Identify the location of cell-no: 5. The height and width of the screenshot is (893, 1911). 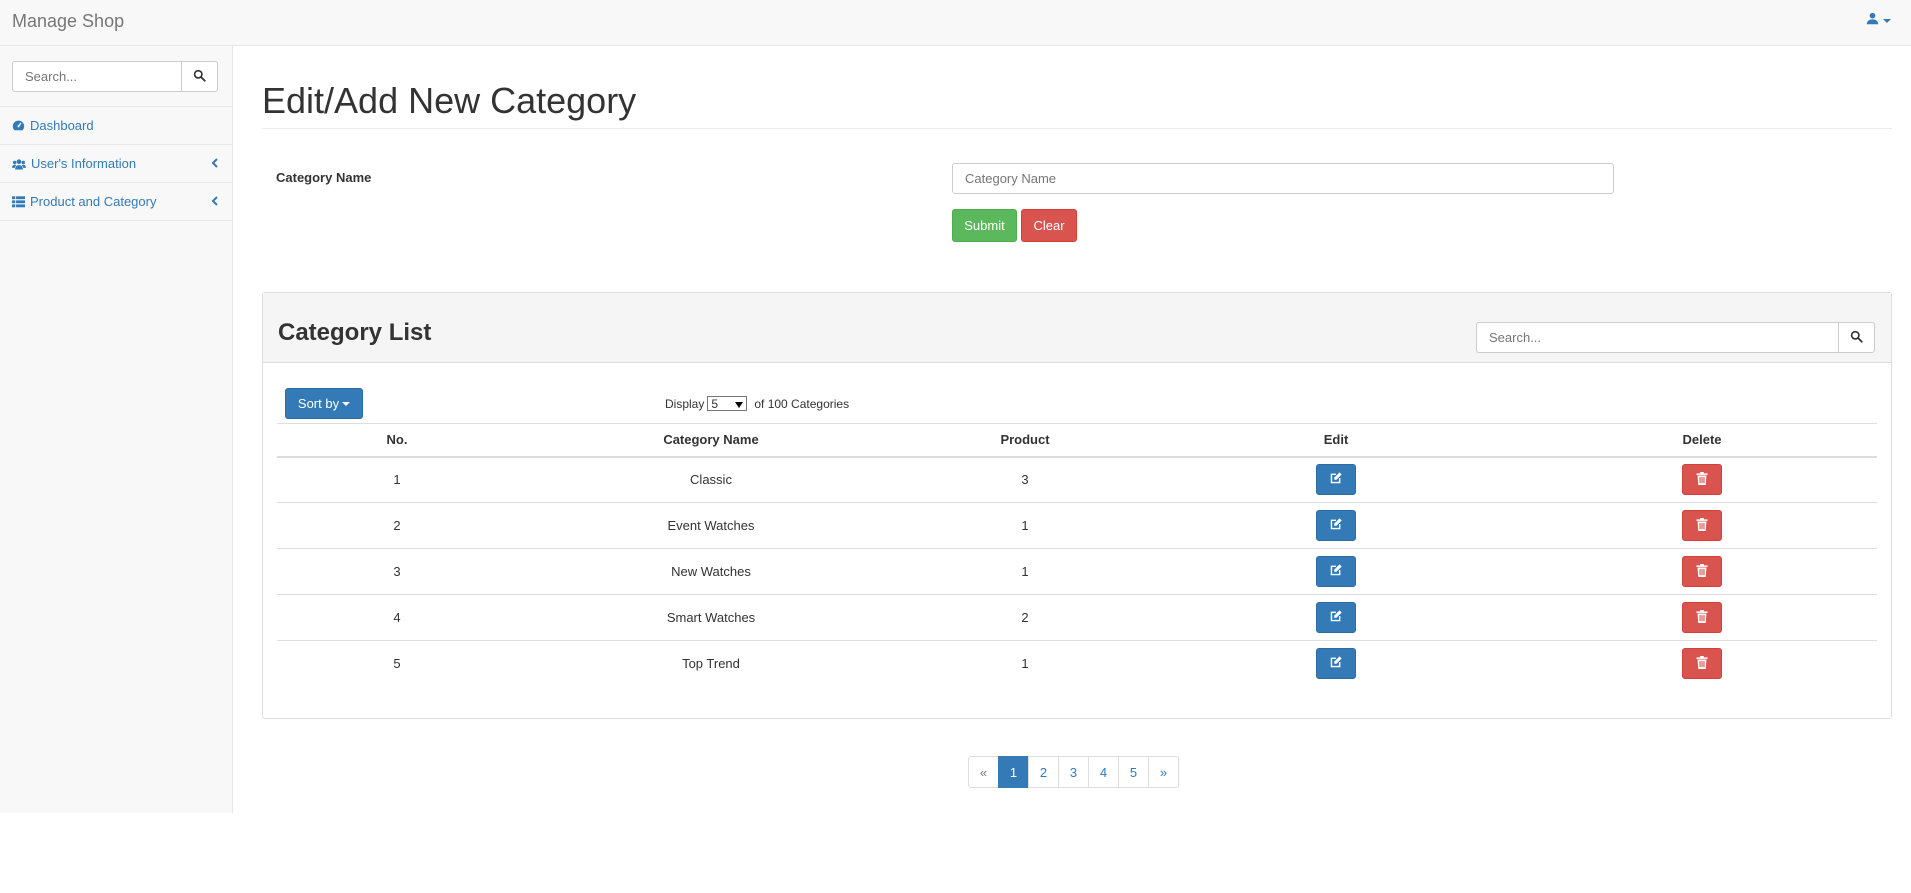
(397, 664).